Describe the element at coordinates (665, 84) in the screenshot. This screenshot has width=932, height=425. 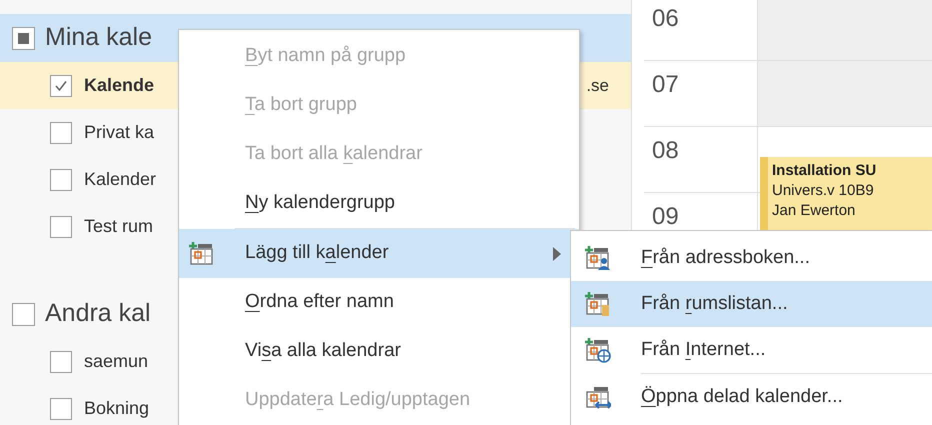
I see `hour-label: 07` at that location.